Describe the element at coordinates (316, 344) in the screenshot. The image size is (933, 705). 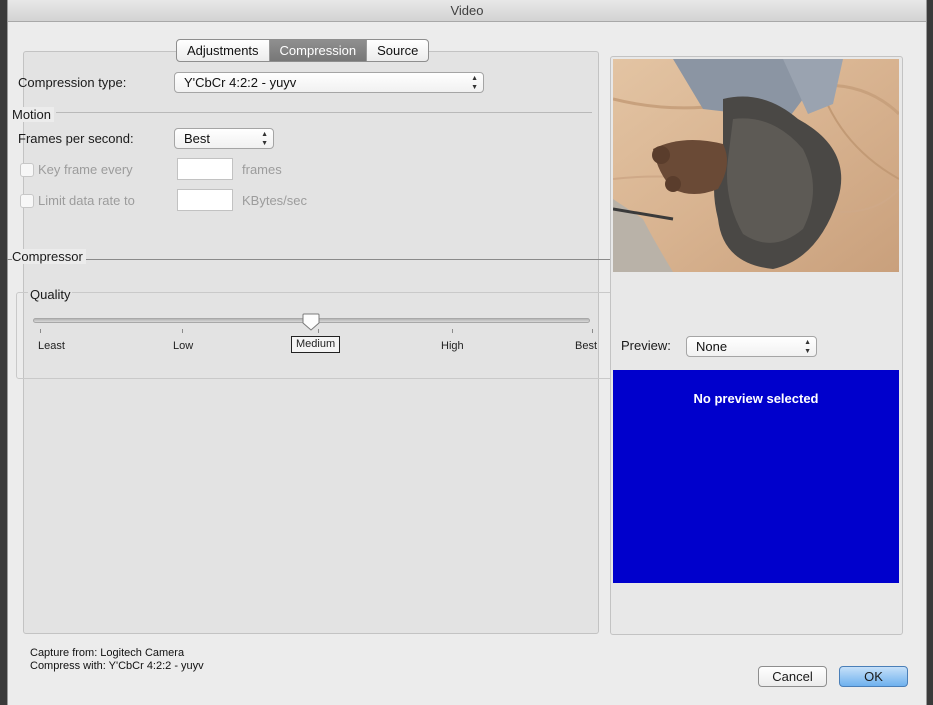
I see `quality-tick-medium: Medium` at that location.